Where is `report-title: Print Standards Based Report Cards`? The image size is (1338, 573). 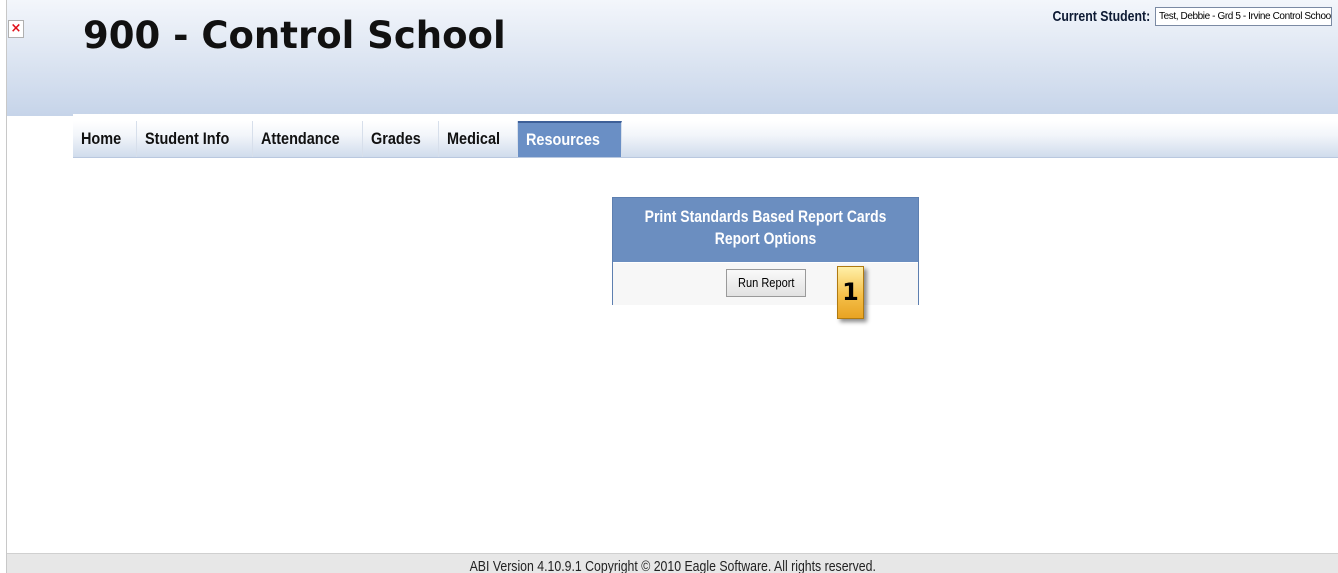
report-title: Print Standards Based Report Cards is located at coordinates (765, 216).